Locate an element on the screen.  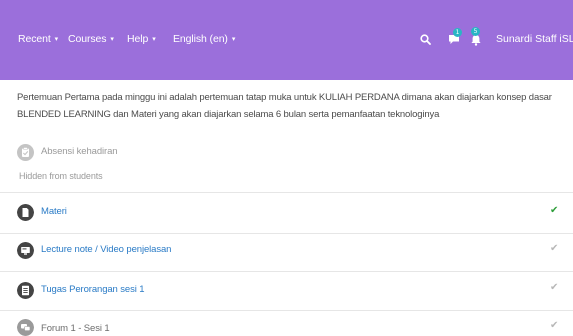
nav-courses-label: Courses is located at coordinates (87, 39).